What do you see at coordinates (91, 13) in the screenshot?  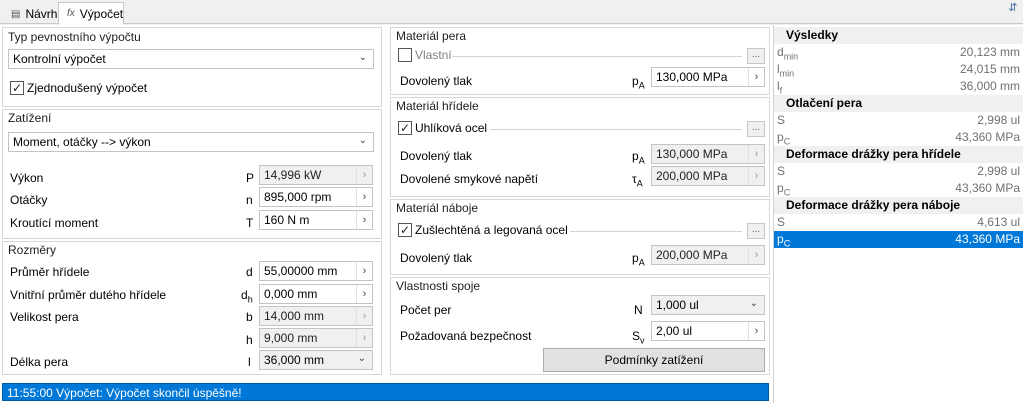 I see `tab-vypocet: fx Výpočet` at bounding box center [91, 13].